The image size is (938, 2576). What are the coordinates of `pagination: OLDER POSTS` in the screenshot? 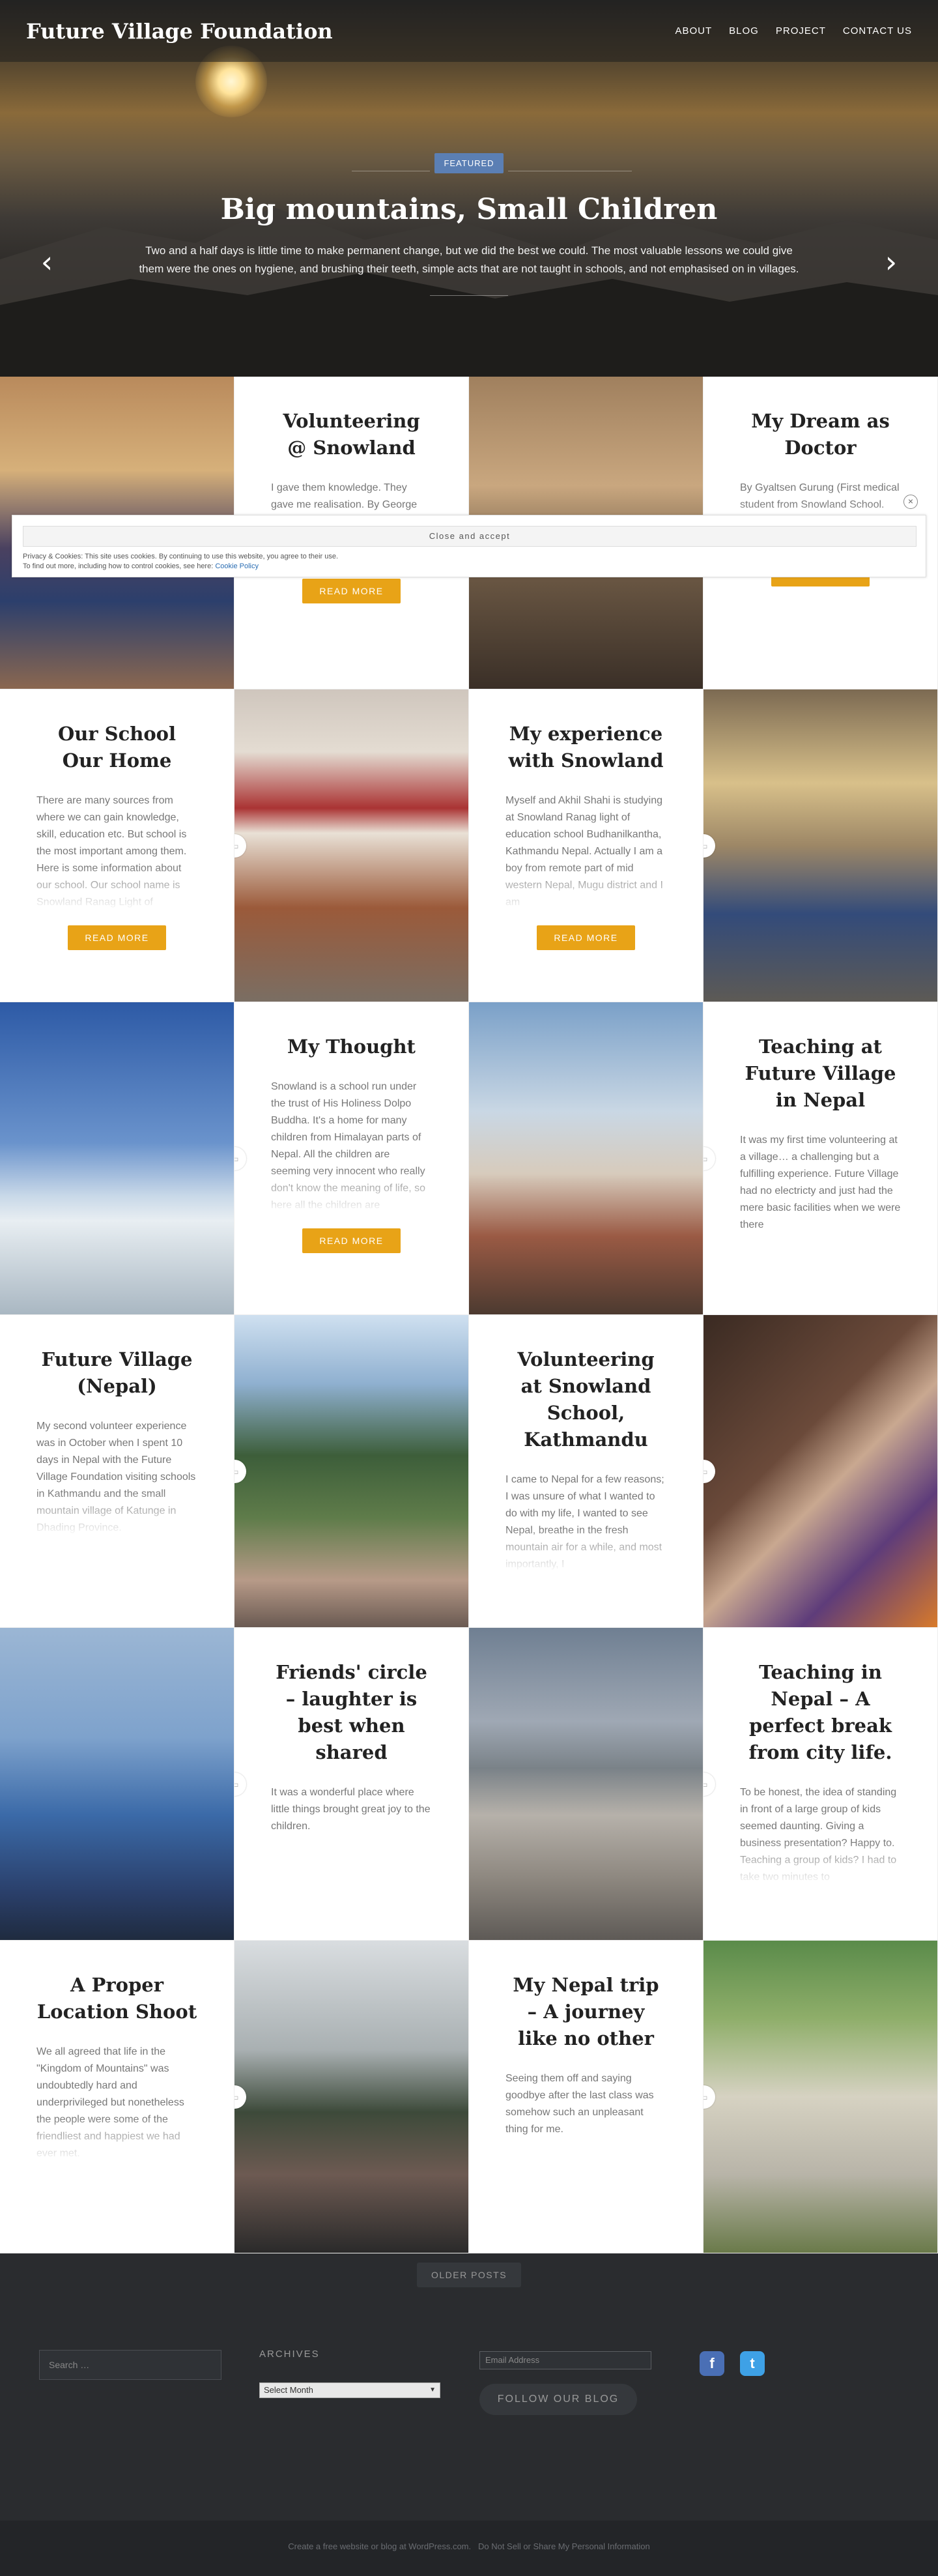 It's located at (469, 2276).